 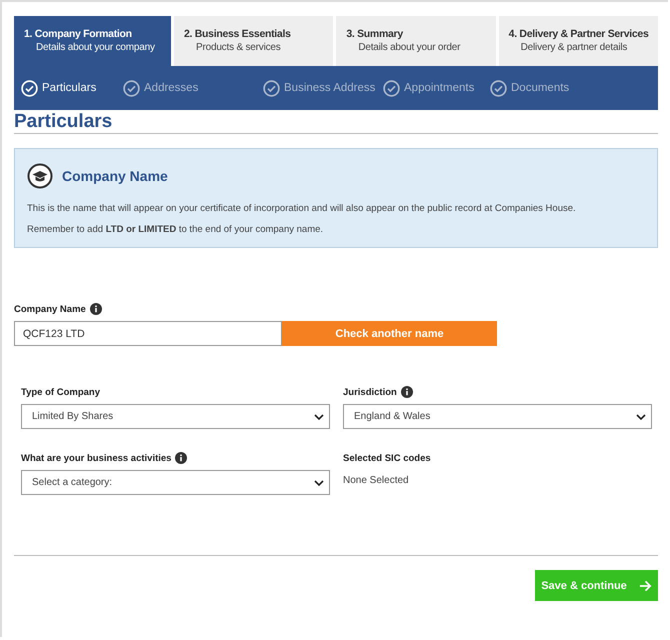 What do you see at coordinates (645, 586) in the screenshot?
I see `arrow-right-icon` at bounding box center [645, 586].